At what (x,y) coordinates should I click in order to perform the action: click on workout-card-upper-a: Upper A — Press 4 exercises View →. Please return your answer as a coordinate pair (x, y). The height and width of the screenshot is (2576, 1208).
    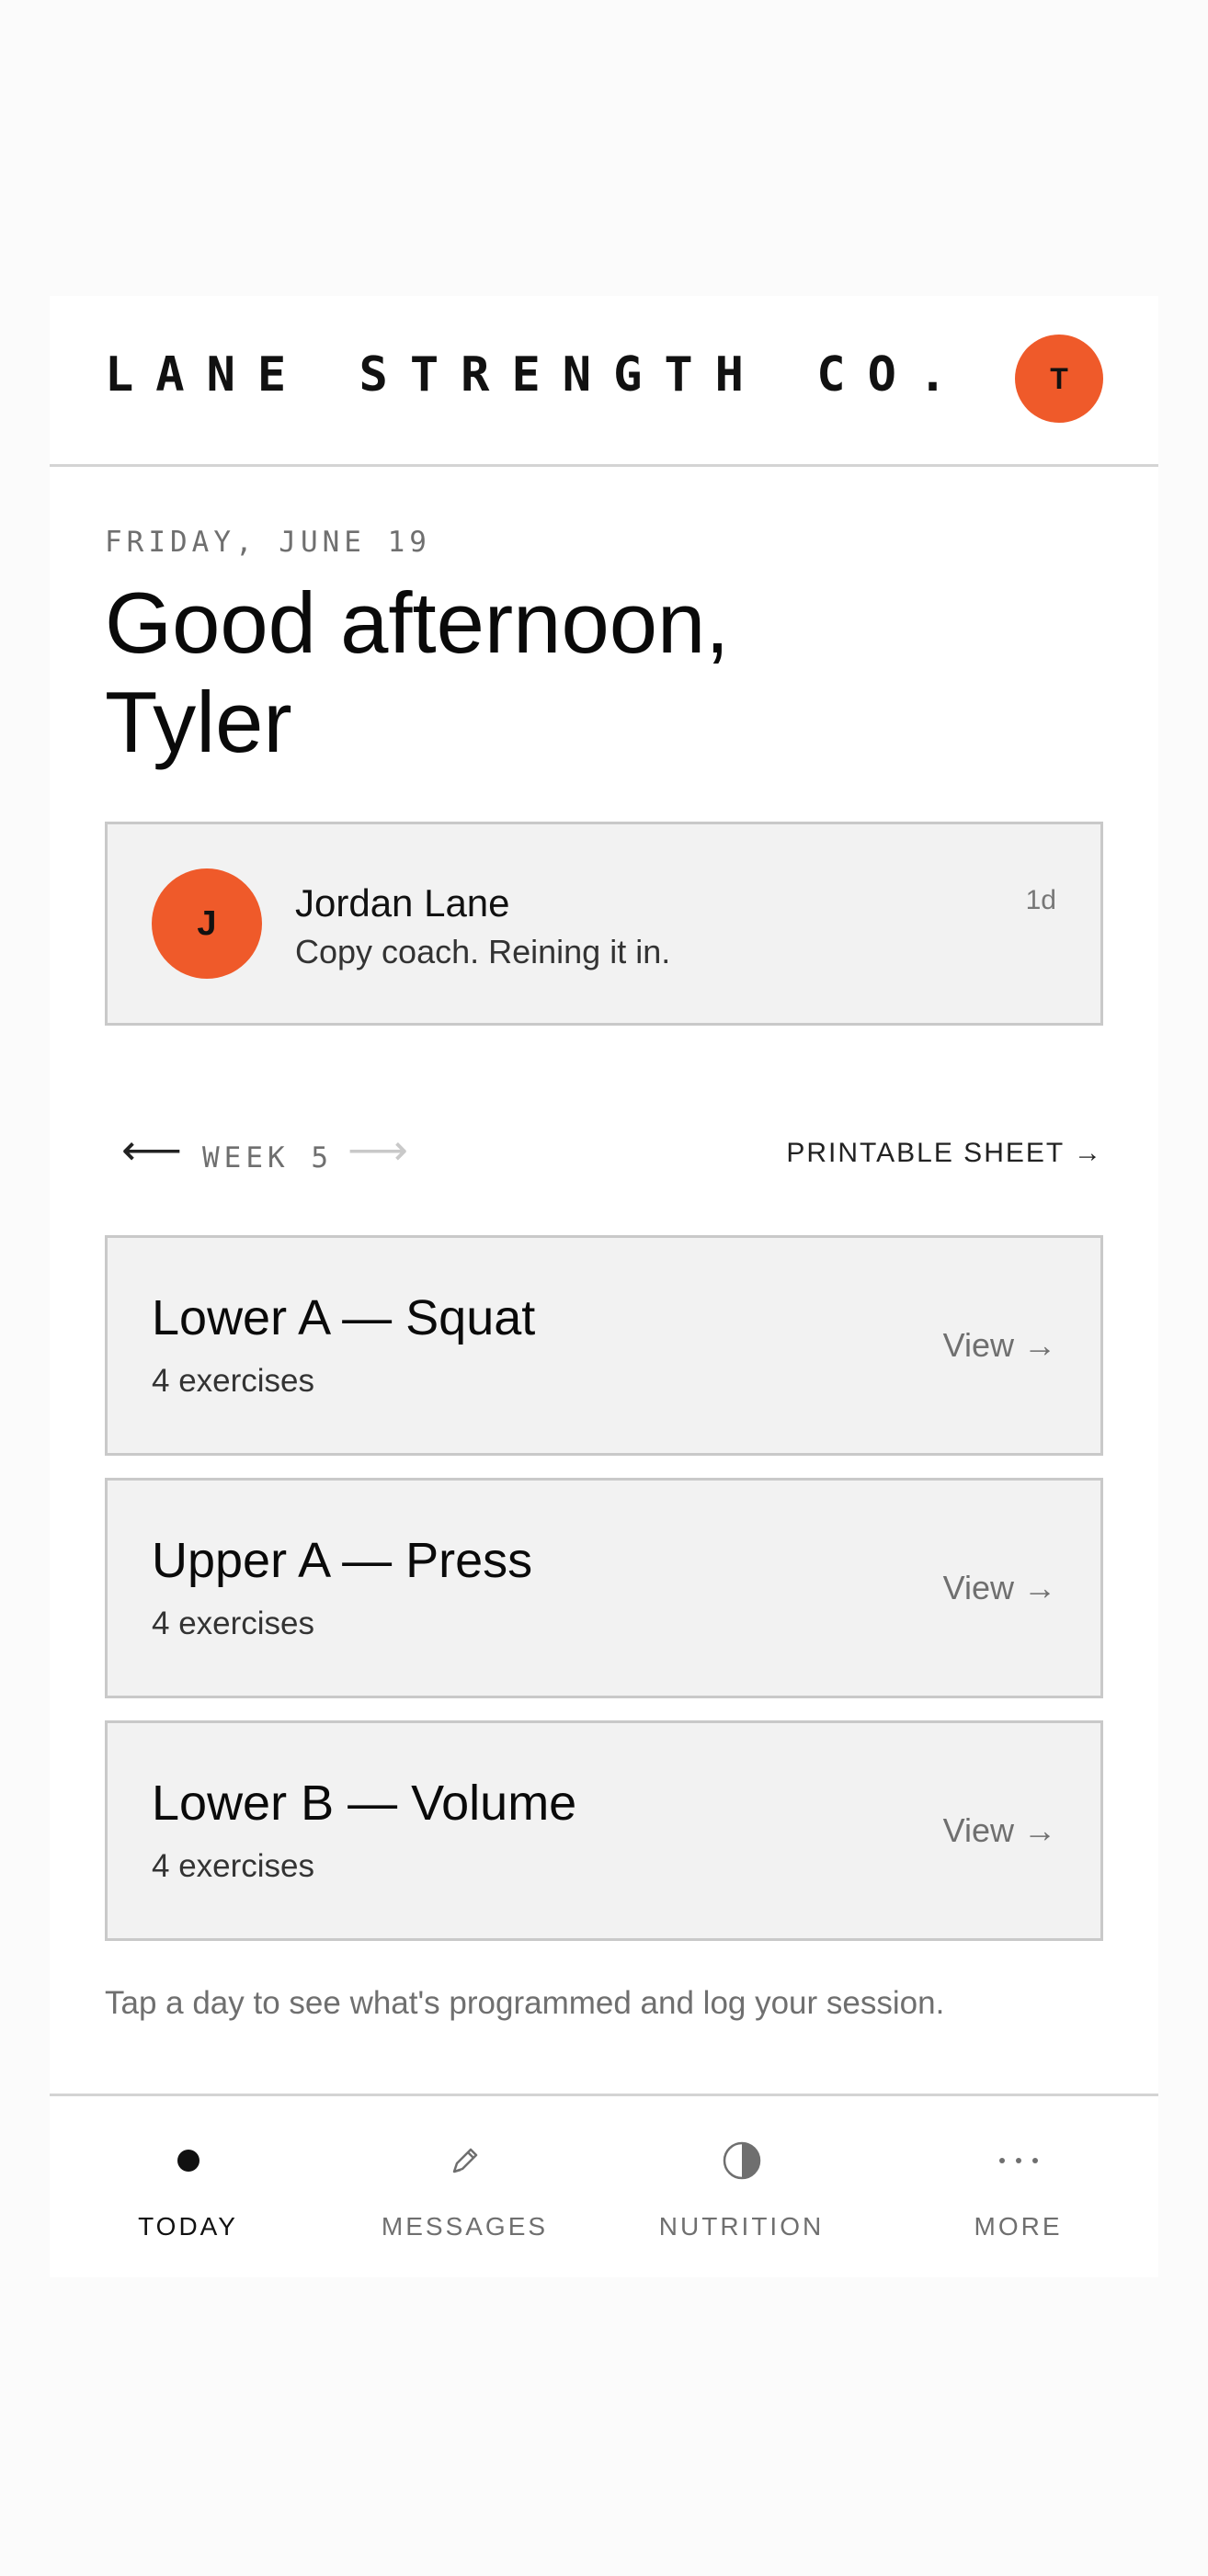
    Looking at the image, I should click on (604, 1588).